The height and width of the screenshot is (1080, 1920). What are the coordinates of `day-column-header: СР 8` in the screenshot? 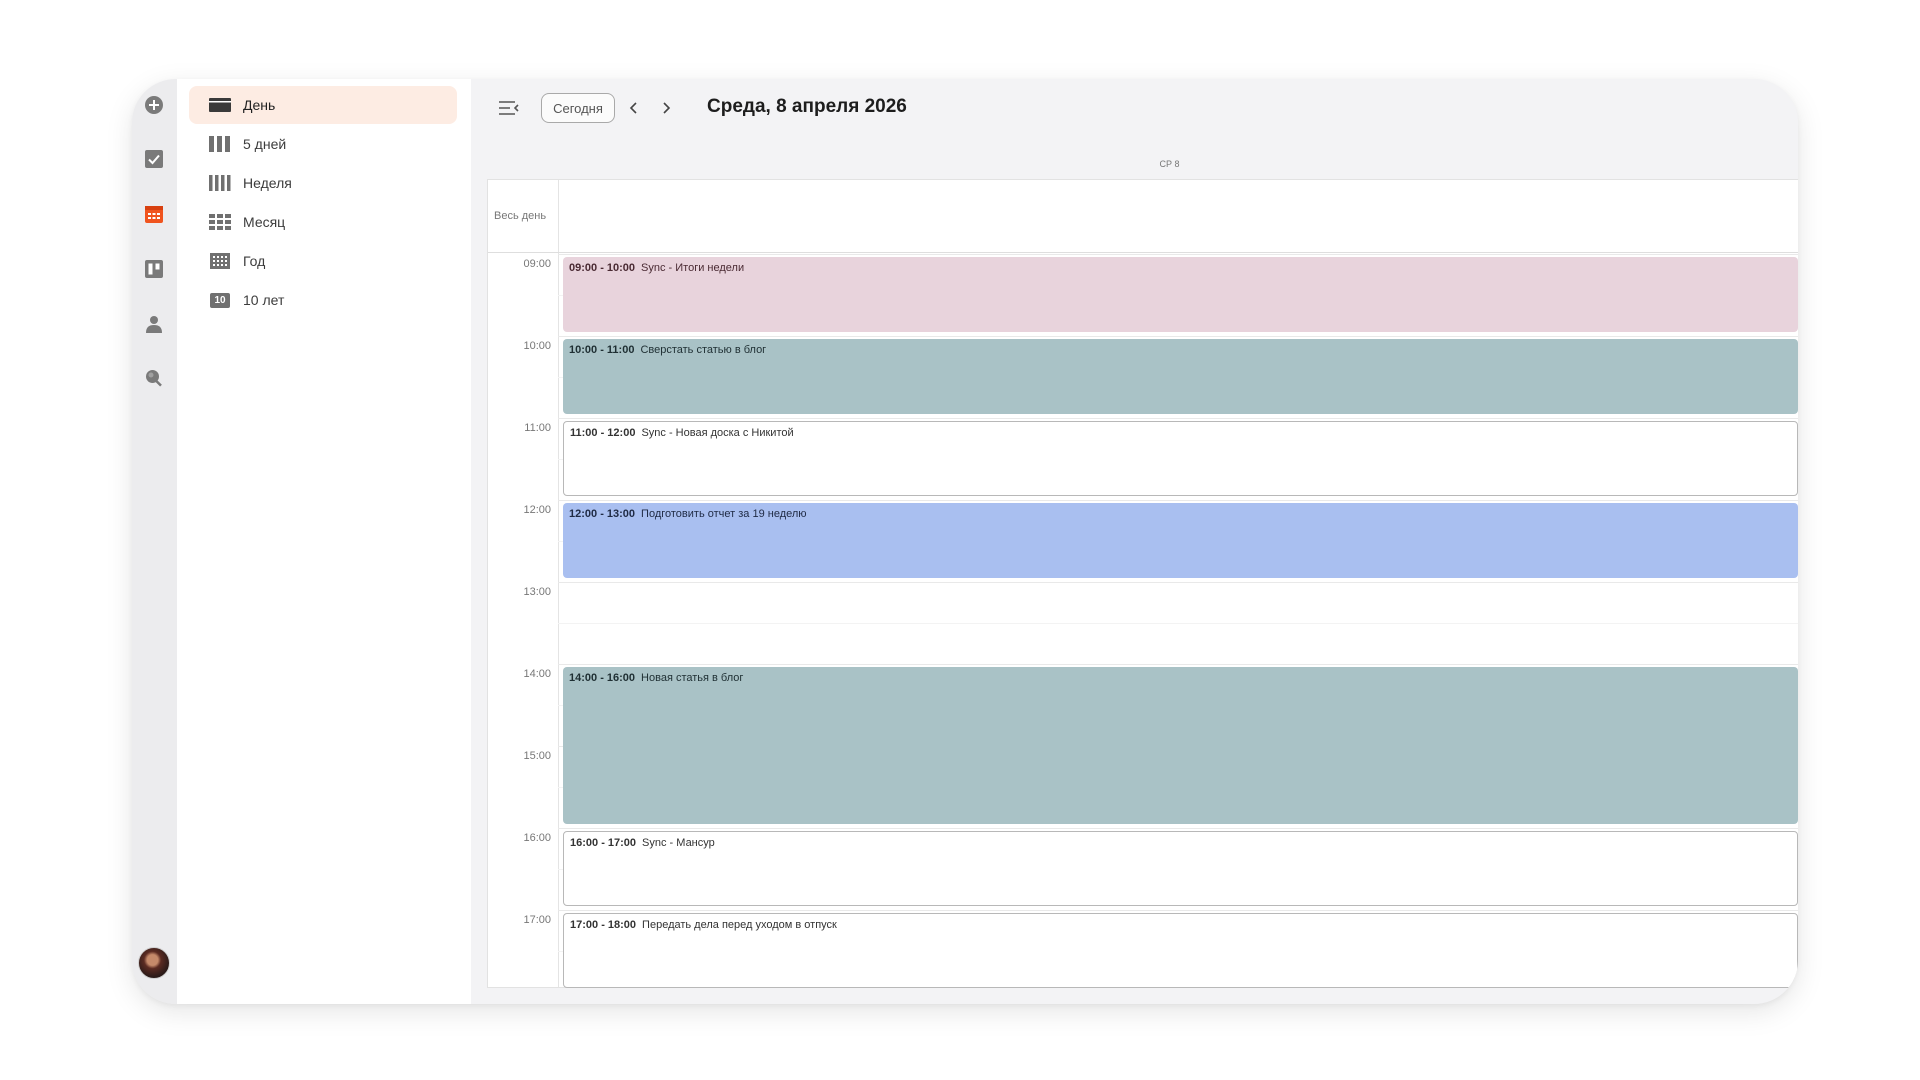 It's located at (1169, 164).